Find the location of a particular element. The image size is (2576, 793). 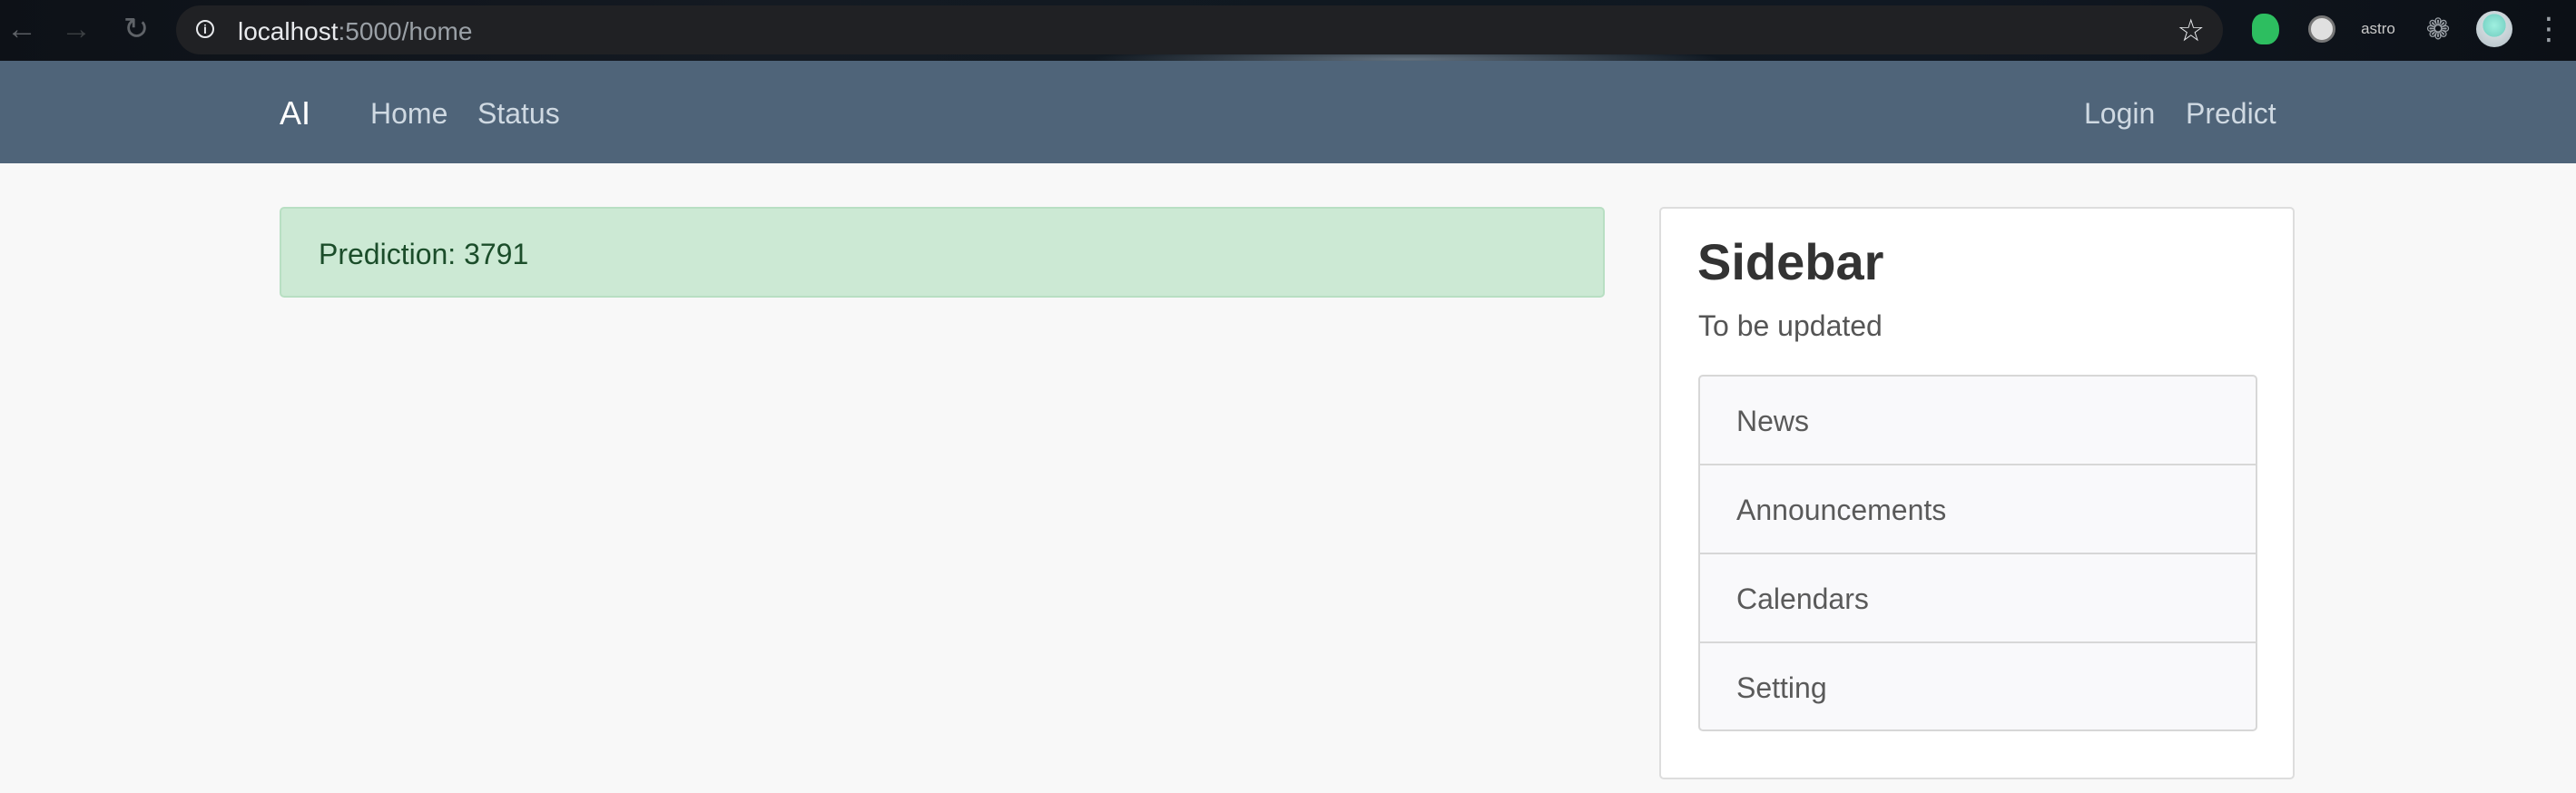

sidebar-item-label: Setting is located at coordinates (1781, 687).